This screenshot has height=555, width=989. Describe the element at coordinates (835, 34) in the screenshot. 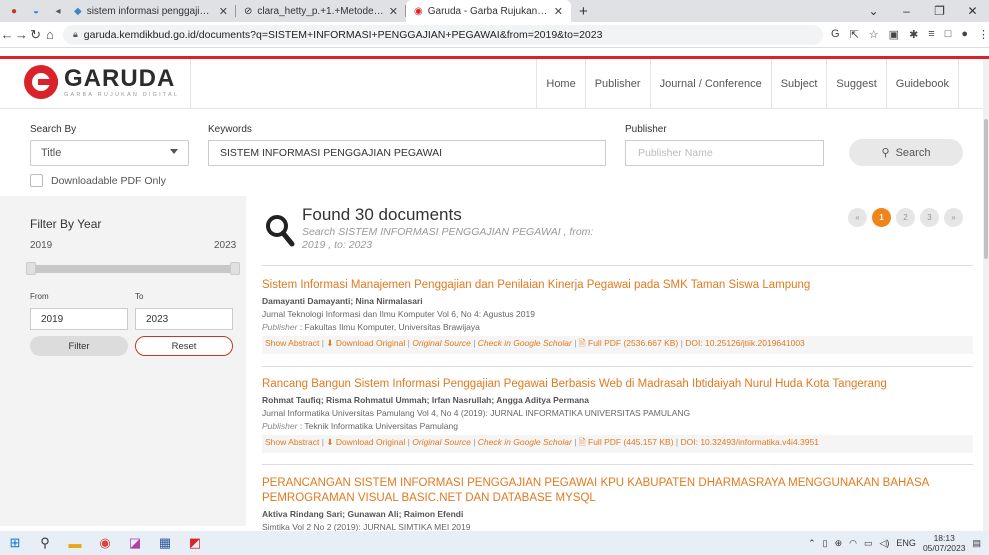

I see `google-icon: G` at that location.